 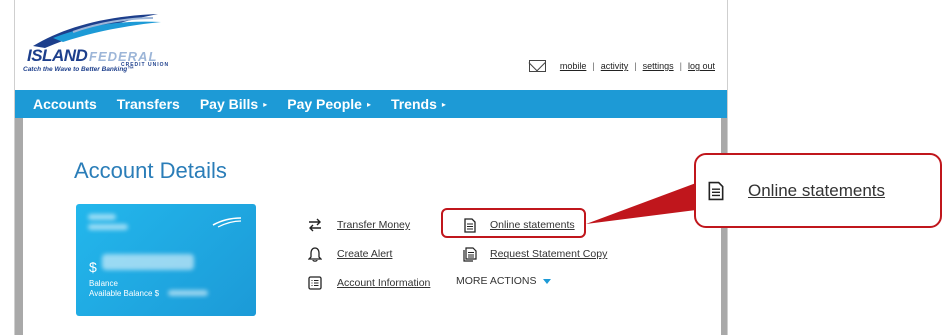 I want to click on more-actions-label: MORE ACTIONS, so click(x=496, y=281).